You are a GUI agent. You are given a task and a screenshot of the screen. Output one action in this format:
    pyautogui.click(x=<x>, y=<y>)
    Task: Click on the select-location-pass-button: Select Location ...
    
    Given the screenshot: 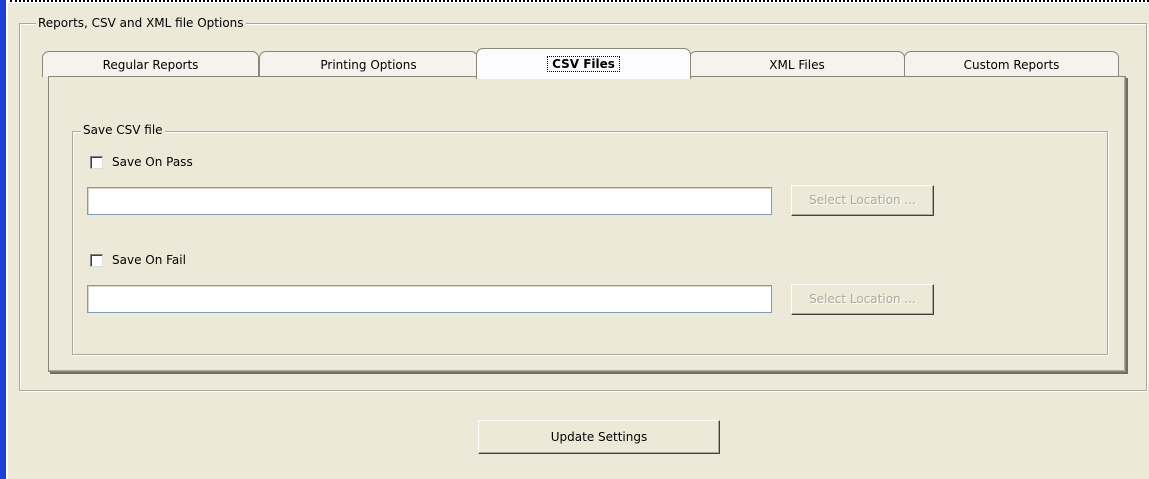 What is the action you would take?
    pyautogui.click(x=862, y=200)
    